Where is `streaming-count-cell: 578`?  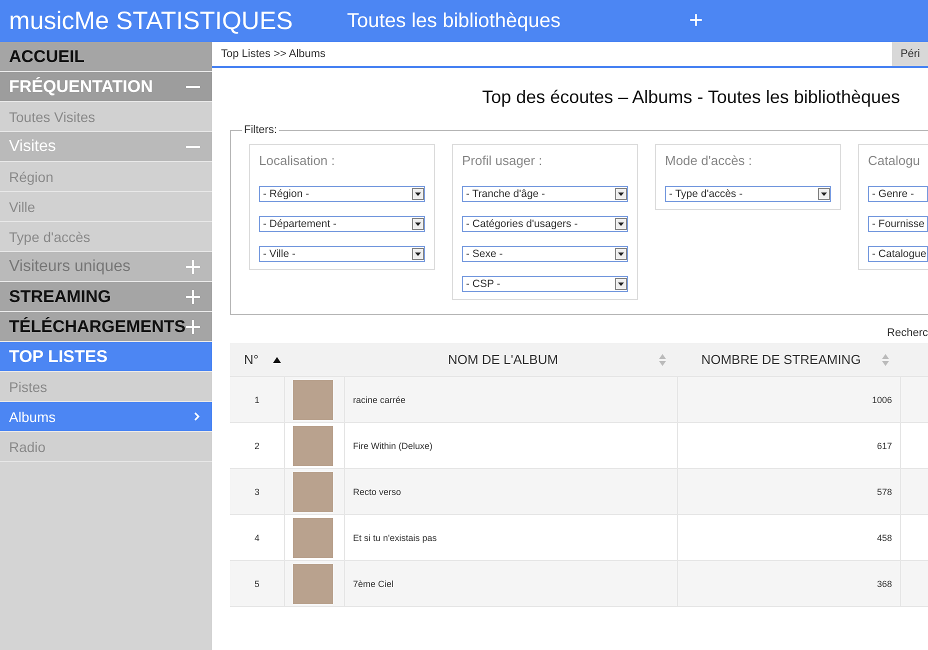
streaming-count-cell: 578 is located at coordinates (789, 492).